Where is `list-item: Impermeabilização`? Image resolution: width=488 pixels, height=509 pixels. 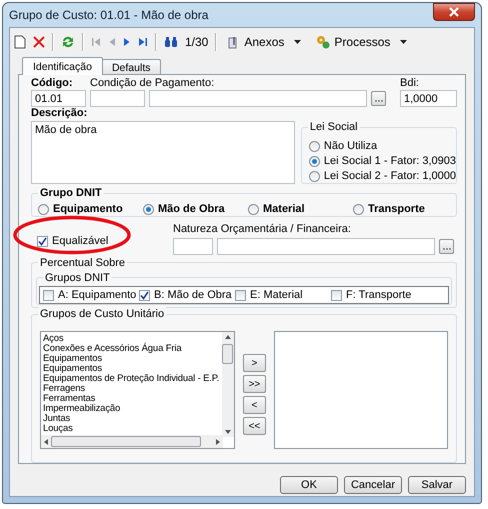 list-item: Impermeabilização is located at coordinates (133, 409).